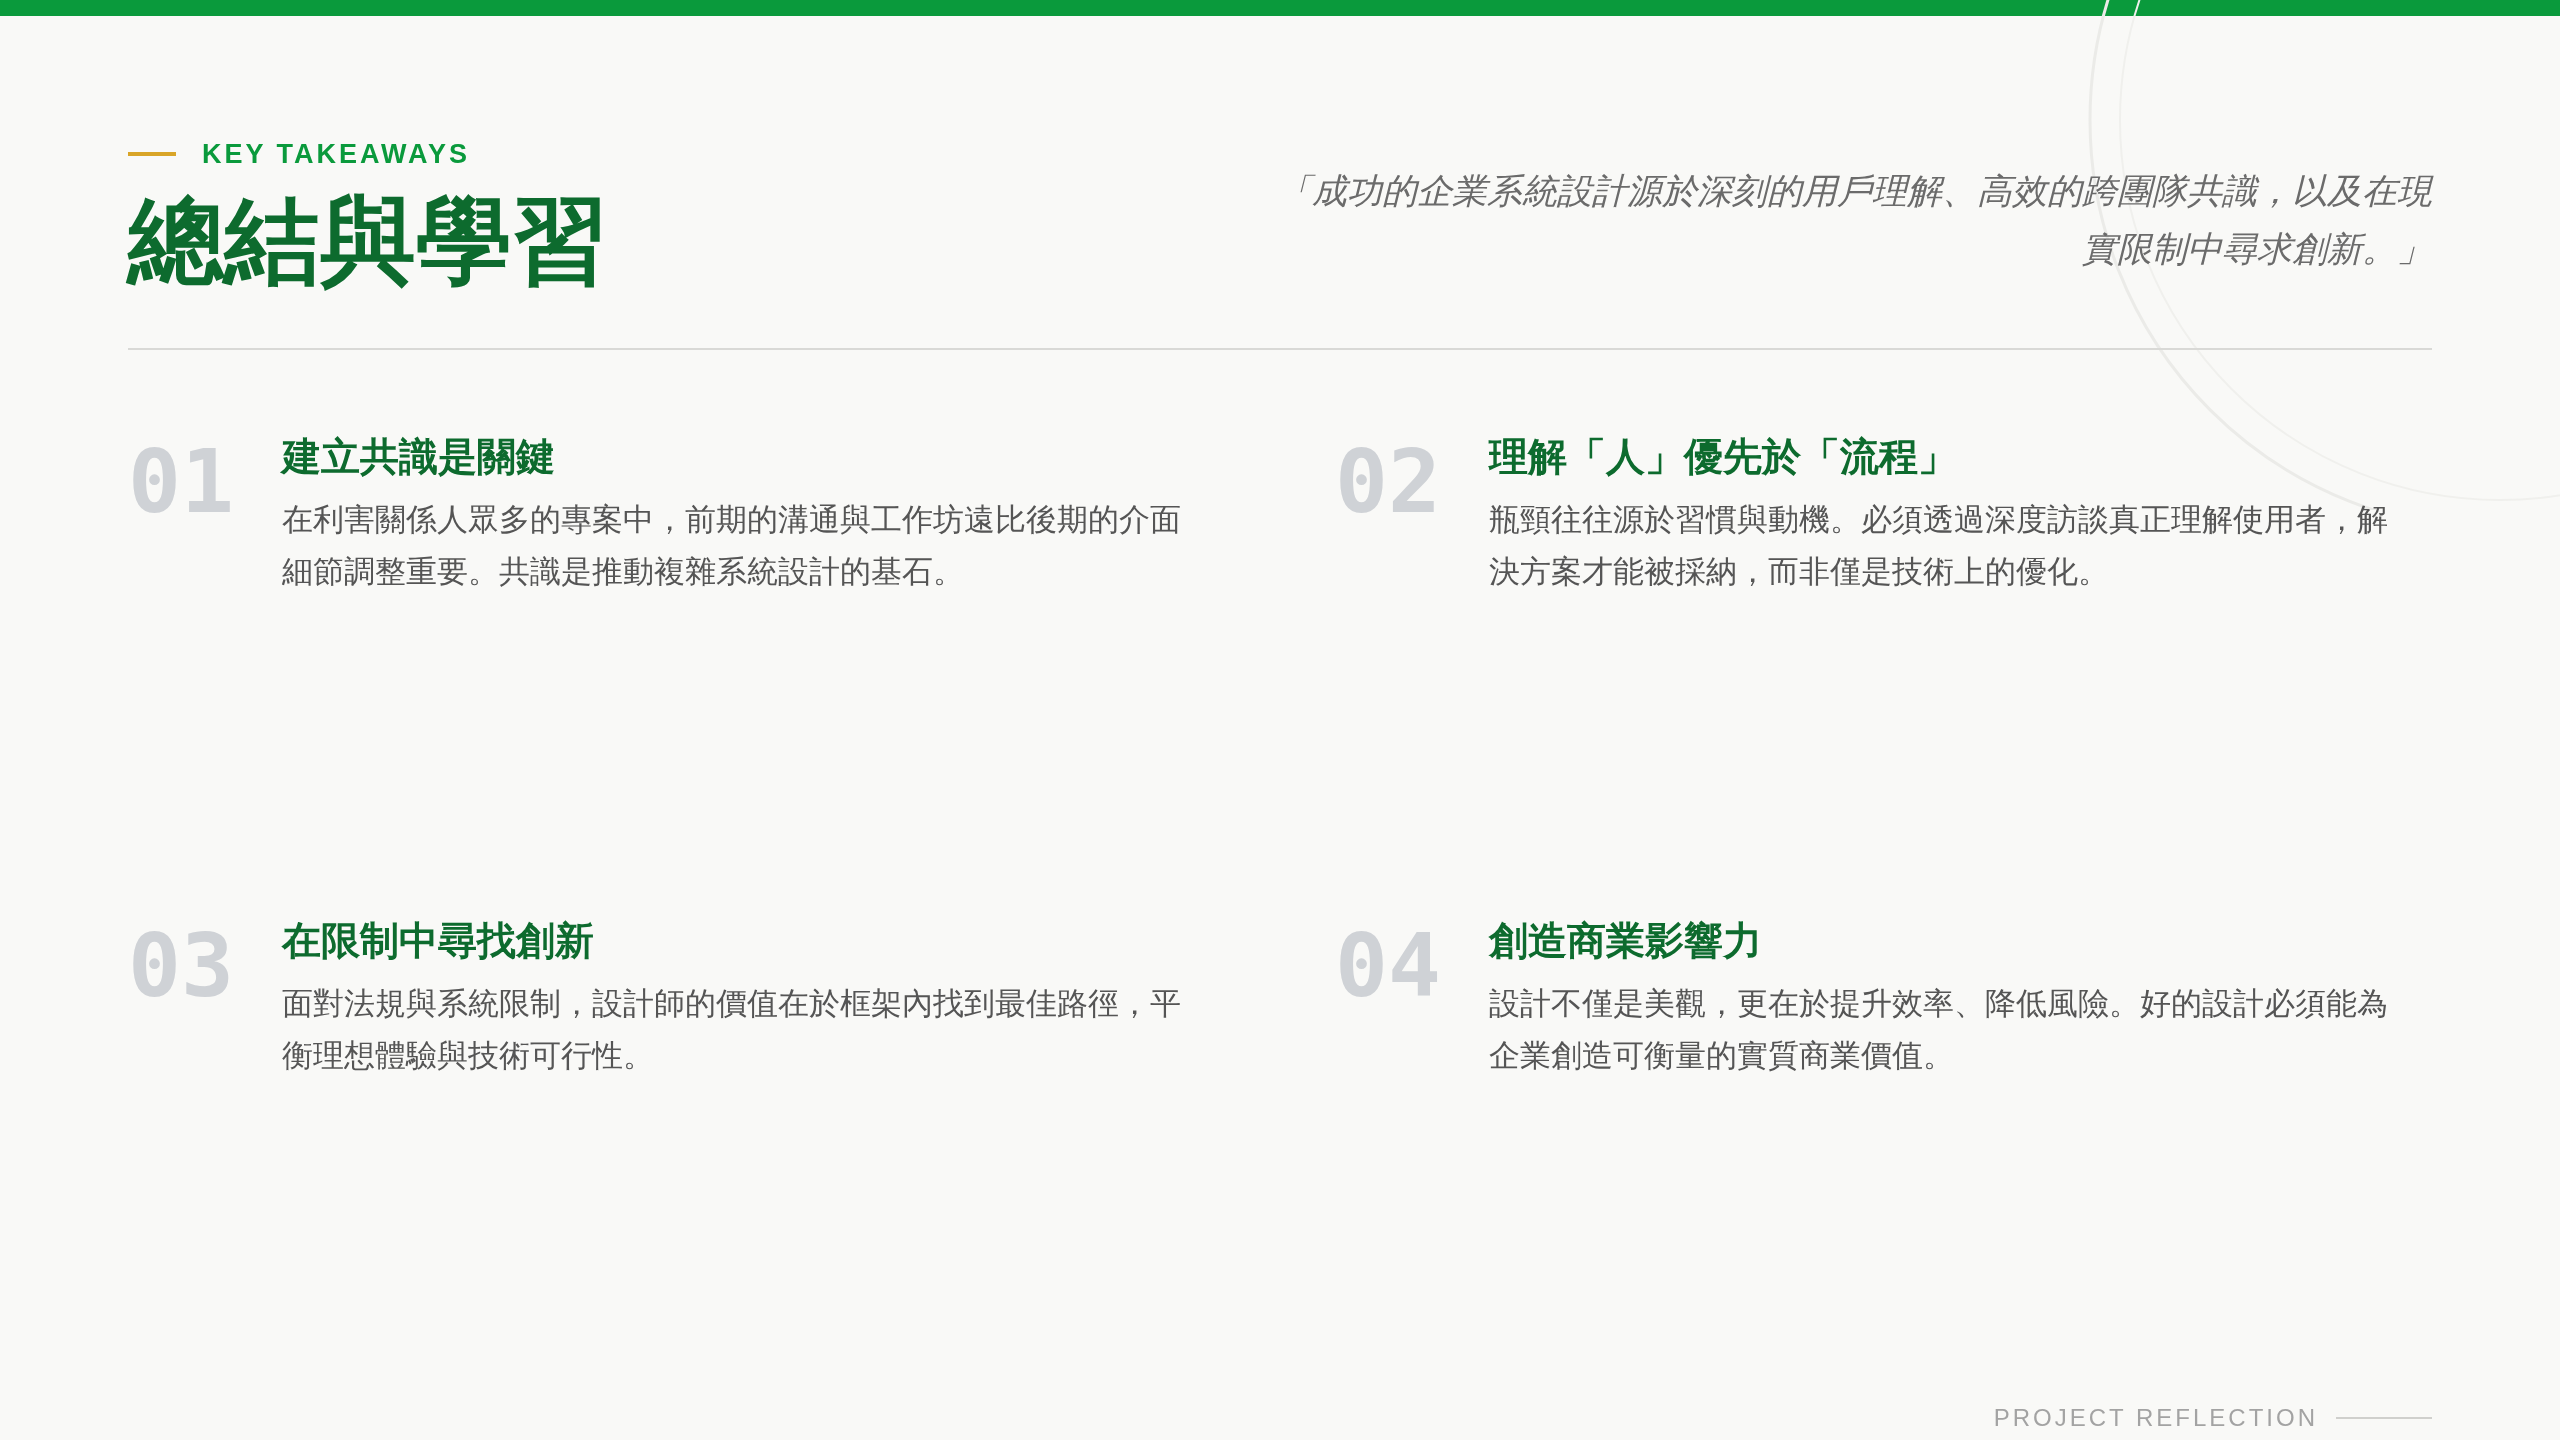 The width and height of the screenshot is (2560, 1440). Describe the element at coordinates (1626, 940) in the screenshot. I see `takeaway-title: 創造商業影響力` at that location.